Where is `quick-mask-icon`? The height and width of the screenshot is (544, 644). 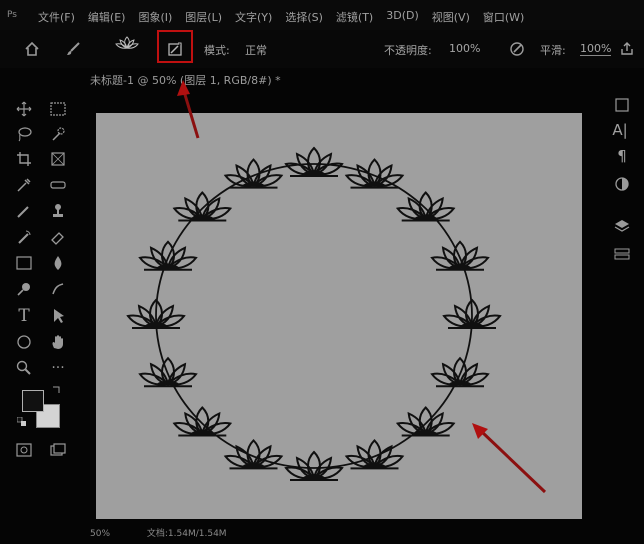
quick-mask-icon is located at coordinates (24, 450).